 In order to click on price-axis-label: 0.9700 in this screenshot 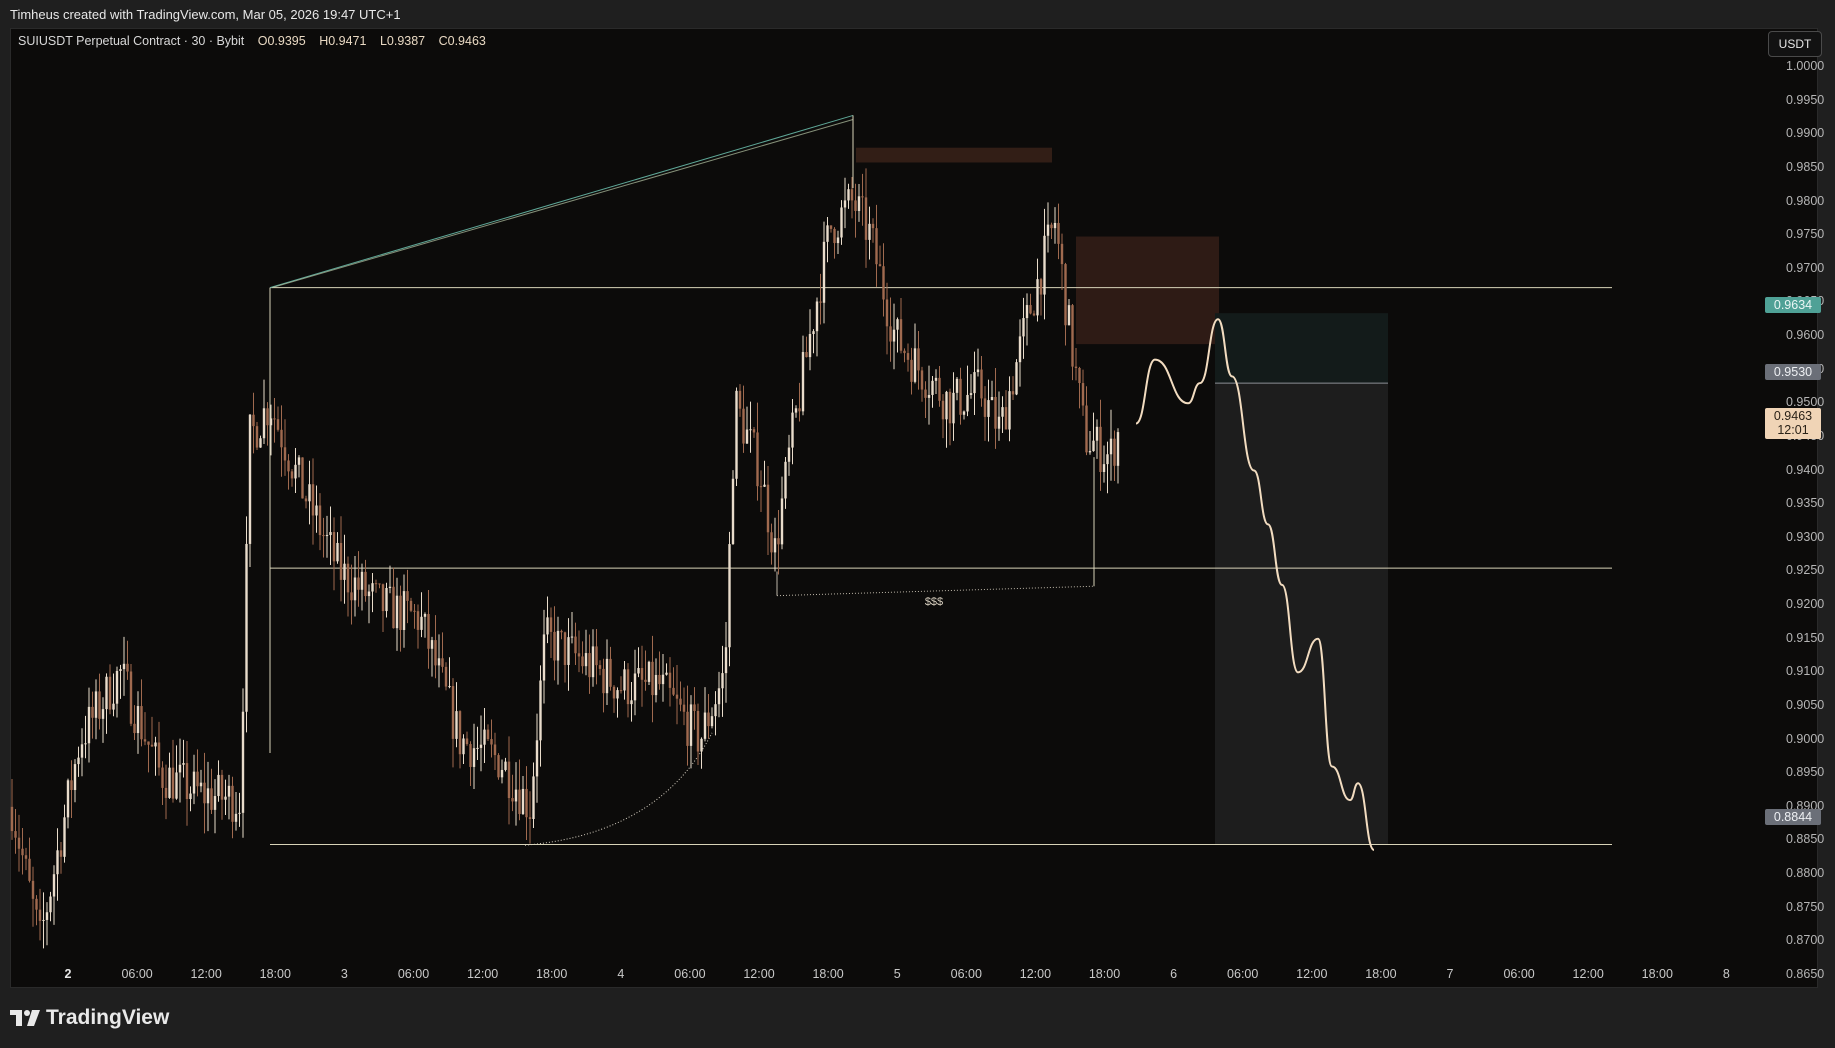, I will do `click(1805, 267)`.